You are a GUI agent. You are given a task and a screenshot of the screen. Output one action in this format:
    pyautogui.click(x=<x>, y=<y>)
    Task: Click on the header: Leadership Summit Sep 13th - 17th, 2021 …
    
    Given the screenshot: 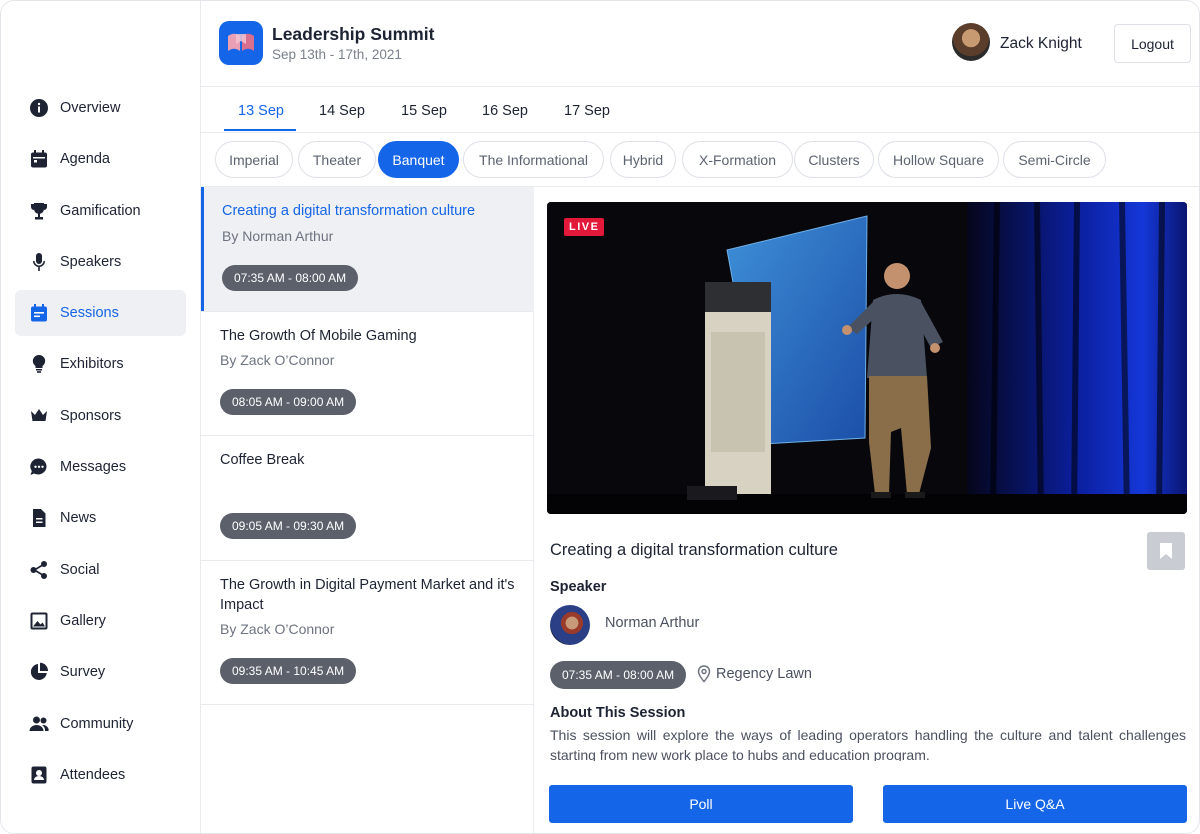 What is the action you would take?
    pyautogui.click(x=700, y=44)
    